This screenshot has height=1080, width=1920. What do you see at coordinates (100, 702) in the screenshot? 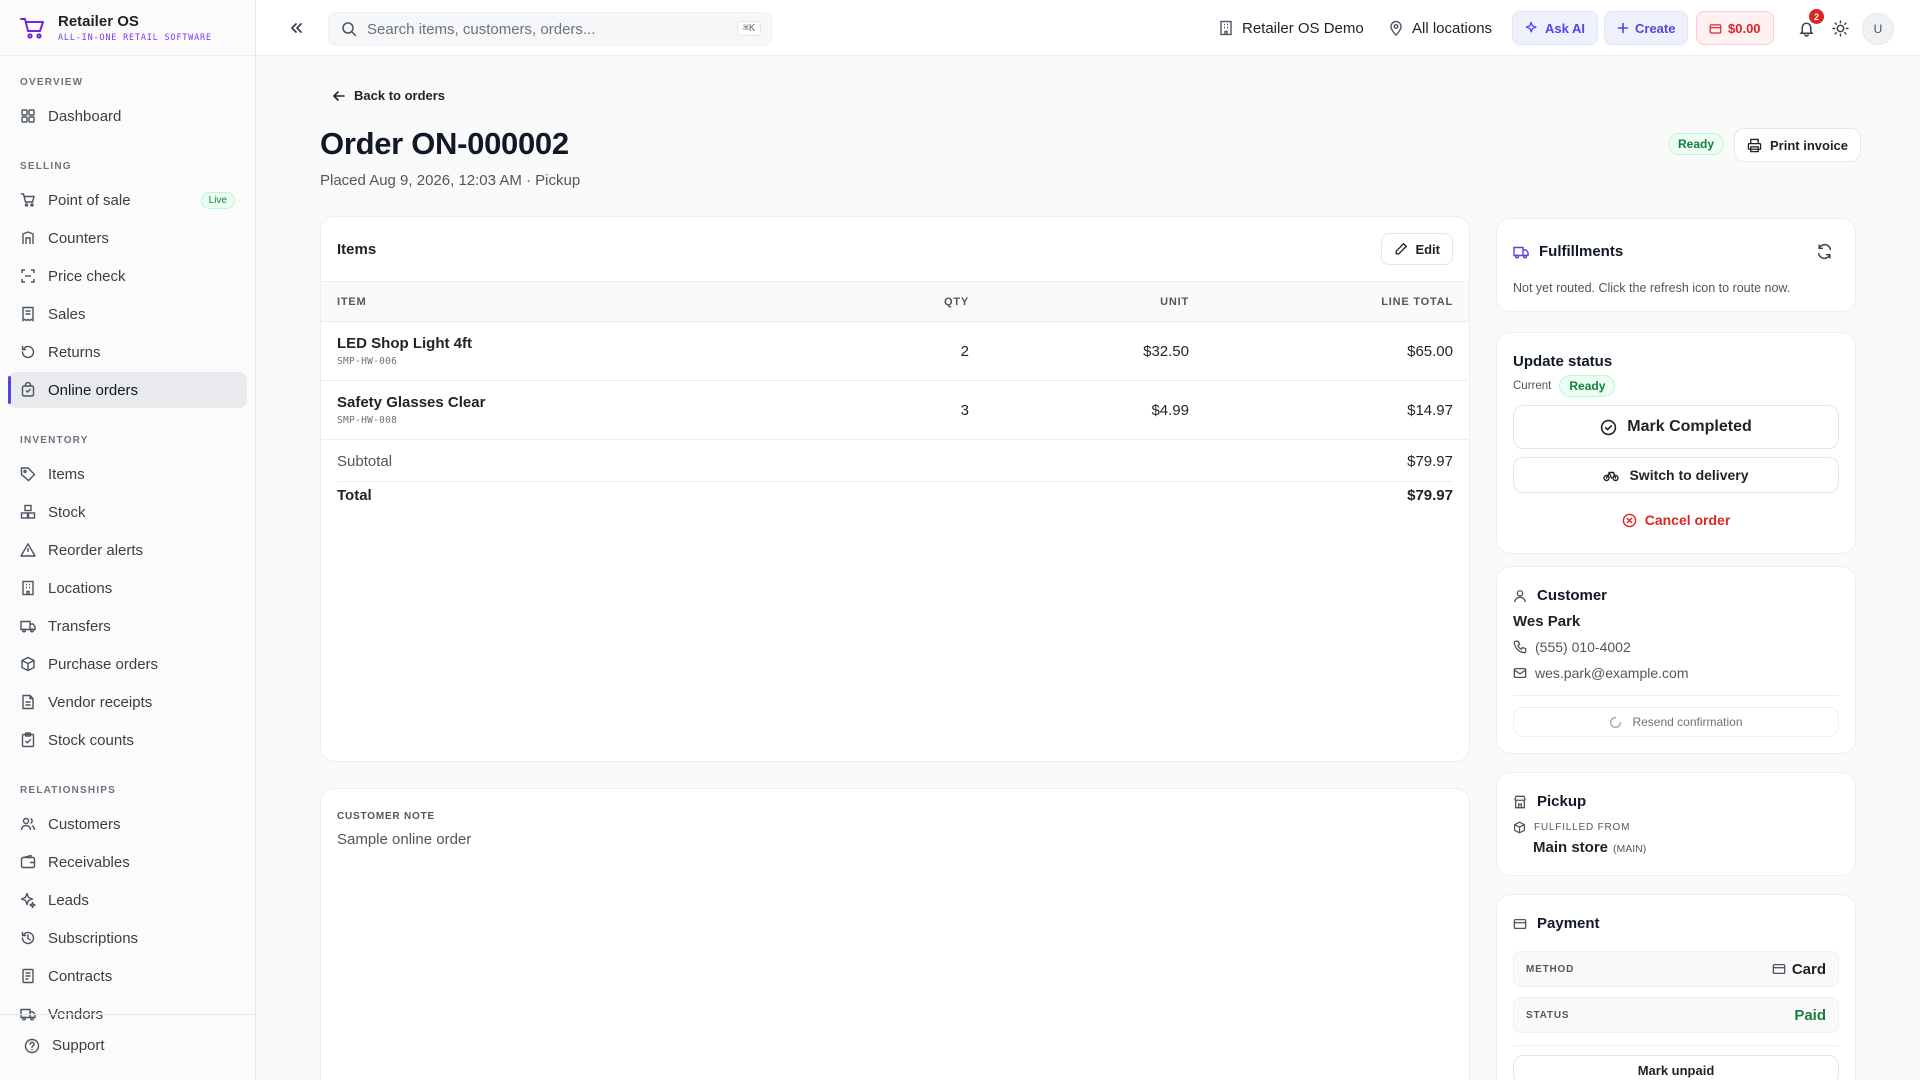
I see `sidebar-item-label: Vendor receipts` at bounding box center [100, 702].